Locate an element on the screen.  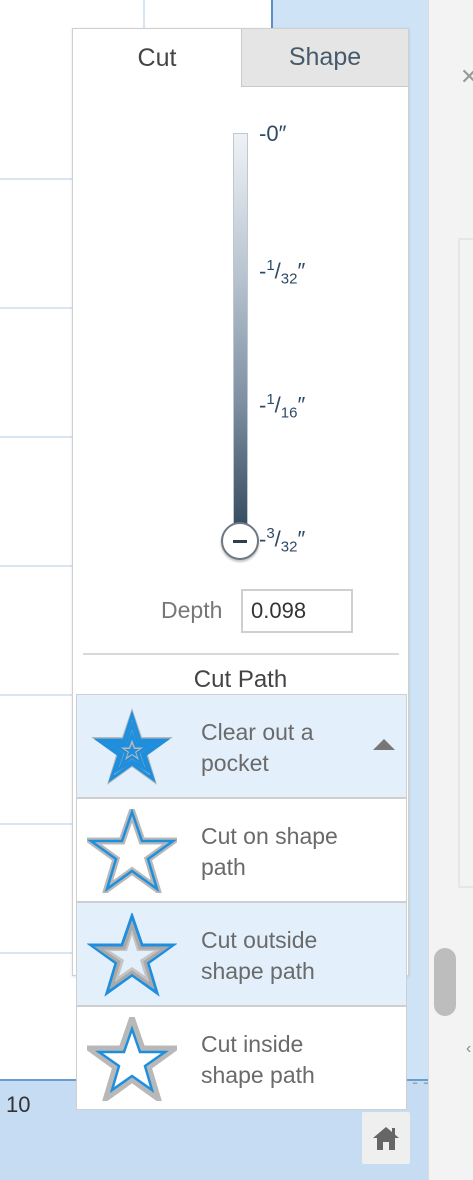
depth-tick-0: -0″ is located at coordinates (273, 133).